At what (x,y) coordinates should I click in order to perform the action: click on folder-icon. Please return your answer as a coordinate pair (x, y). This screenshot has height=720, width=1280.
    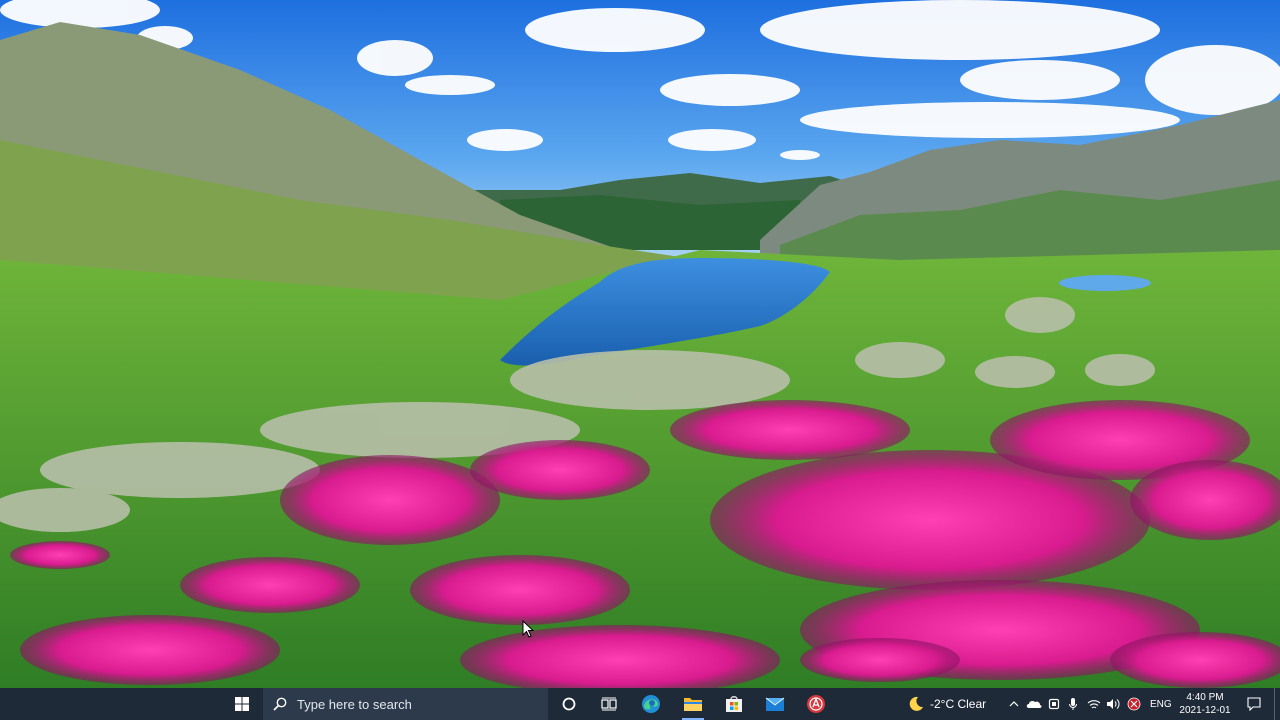
    Looking at the image, I should click on (693, 704).